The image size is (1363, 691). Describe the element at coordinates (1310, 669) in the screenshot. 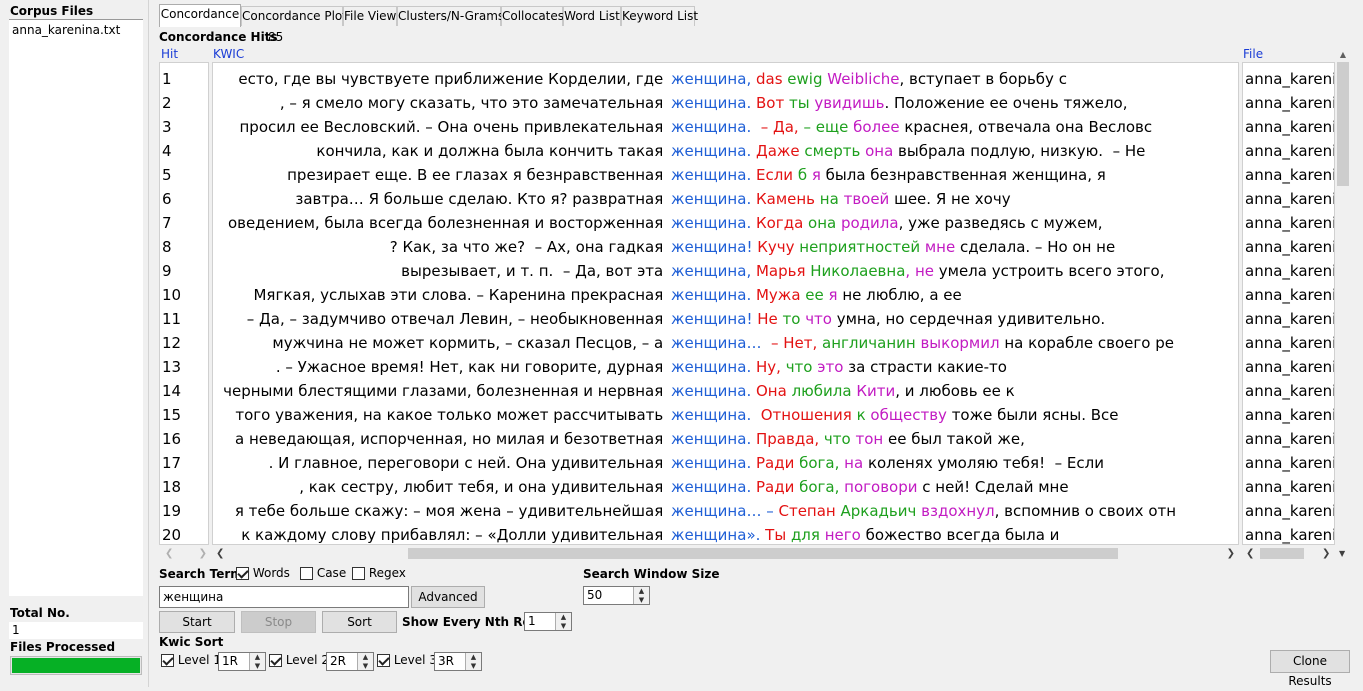

I see `clone-results-button: Clone Results` at that location.